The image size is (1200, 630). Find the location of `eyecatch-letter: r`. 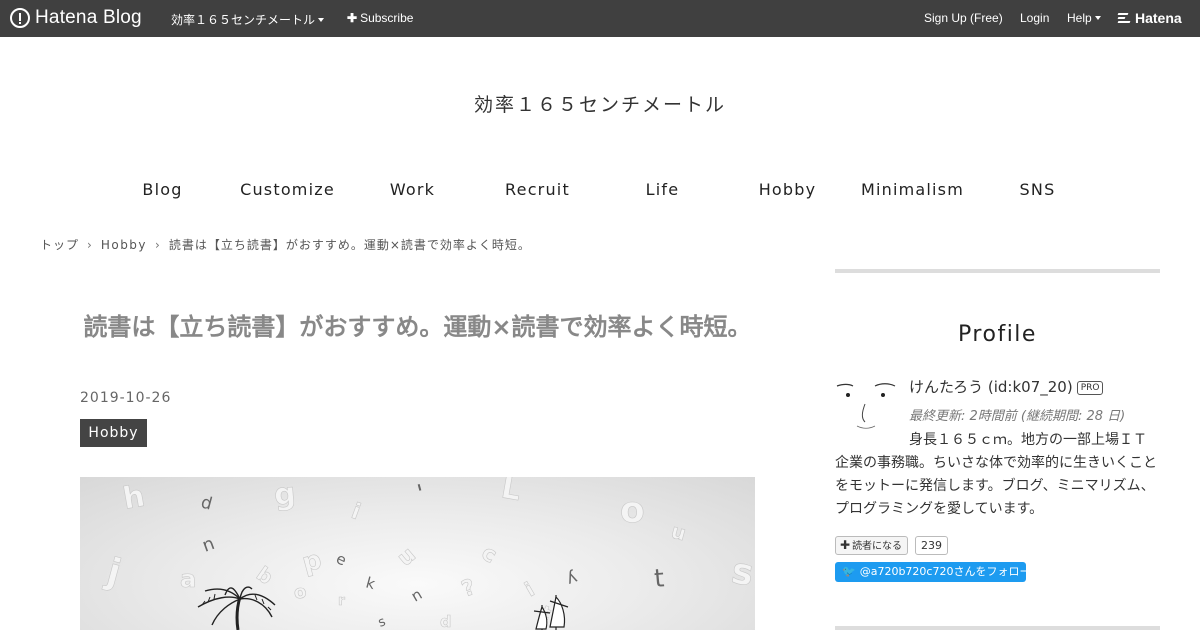

eyecatch-letter: r is located at coordinates (341, 601).